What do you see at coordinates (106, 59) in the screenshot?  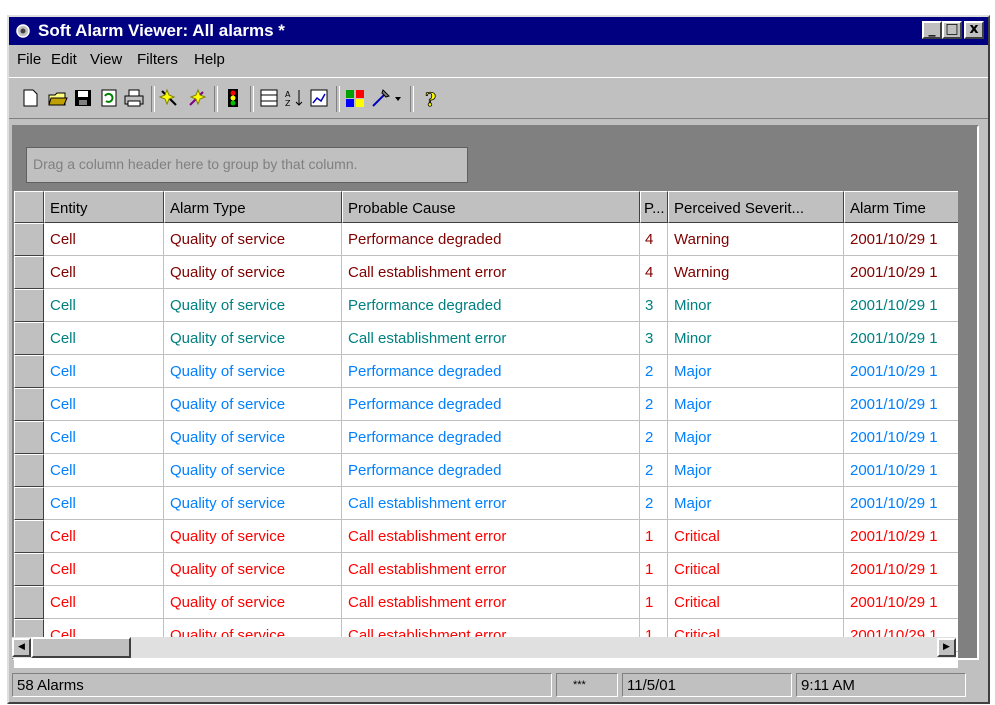 I see `menu-view: View` at bounding box center [106, 59].